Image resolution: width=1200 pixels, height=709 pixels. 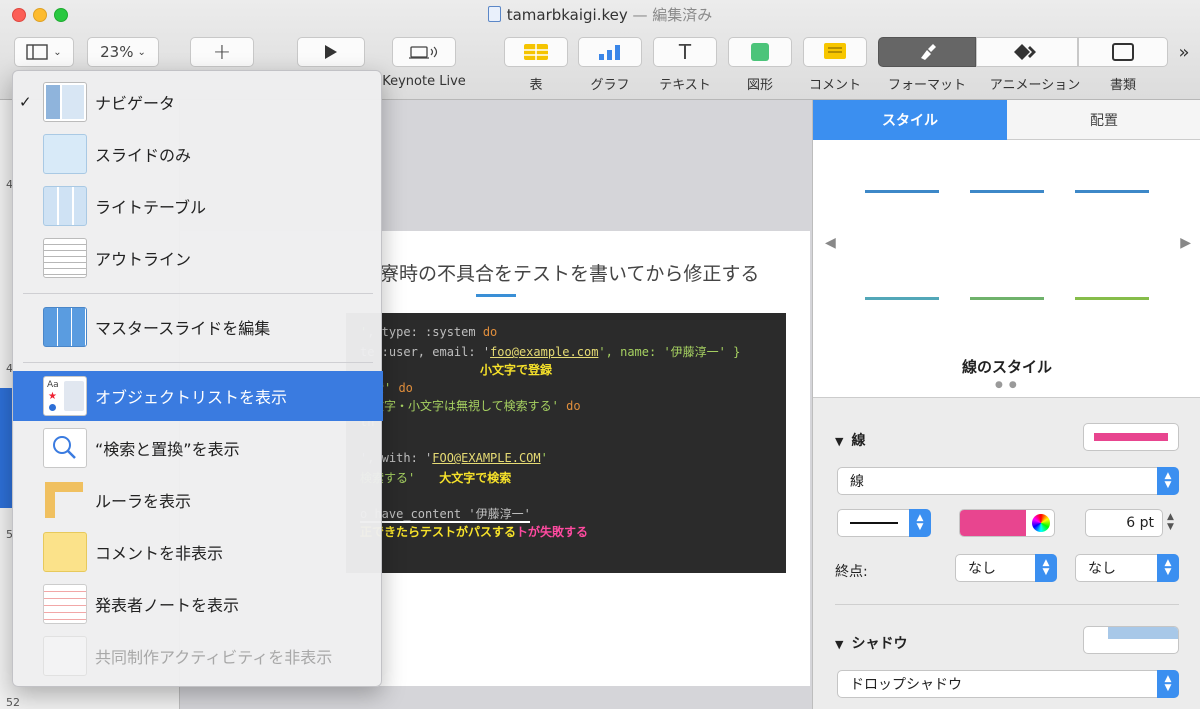 I want to click on endpoints-label: 終点:, so click(x=851, y=572).